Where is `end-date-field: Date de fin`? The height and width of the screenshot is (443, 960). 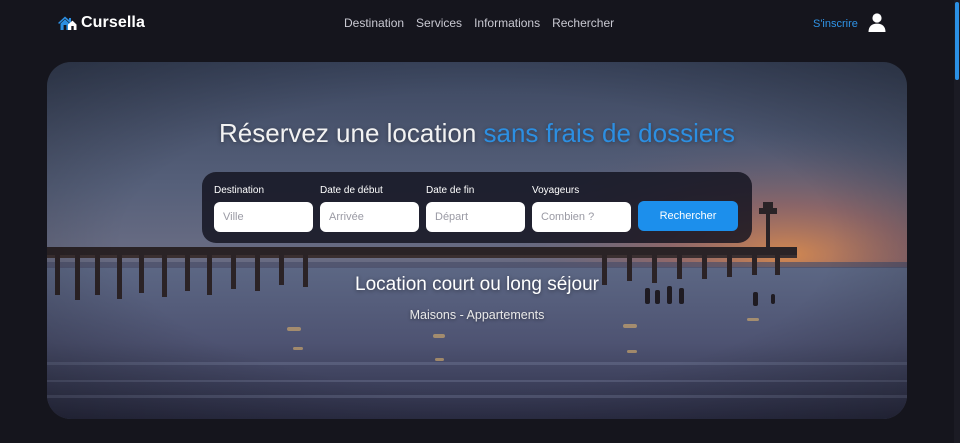 end-date-field: Date de fin is located at coordinates (475, 208).